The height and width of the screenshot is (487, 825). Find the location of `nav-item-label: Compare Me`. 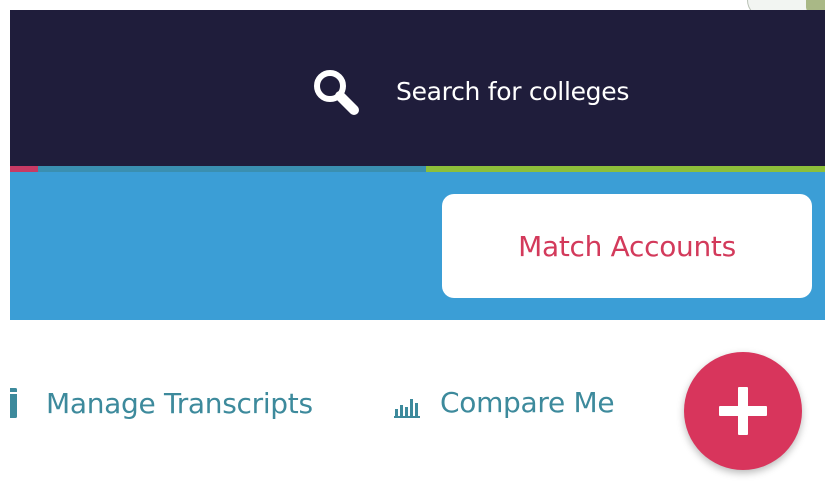

nav-item-label: Compare Me is located at coordinates (527, 402).